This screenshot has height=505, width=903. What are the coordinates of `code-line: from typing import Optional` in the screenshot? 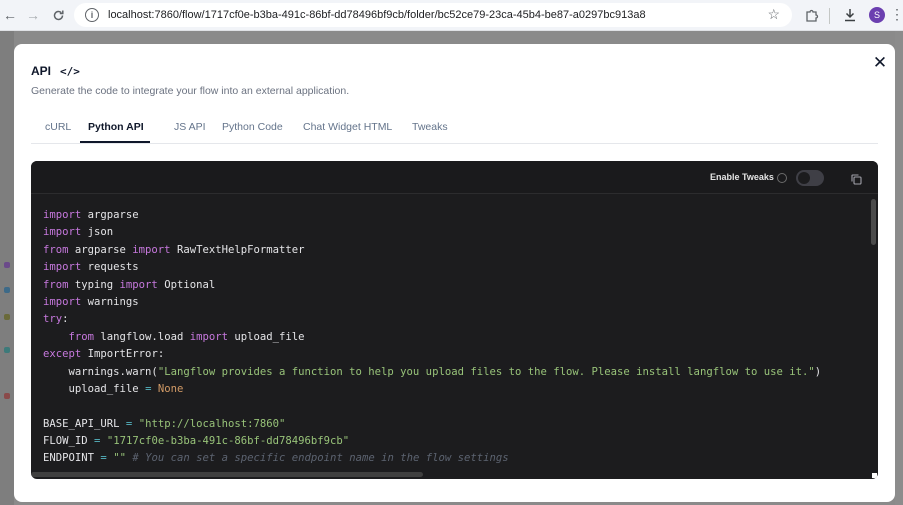 It's located at (432, 285).